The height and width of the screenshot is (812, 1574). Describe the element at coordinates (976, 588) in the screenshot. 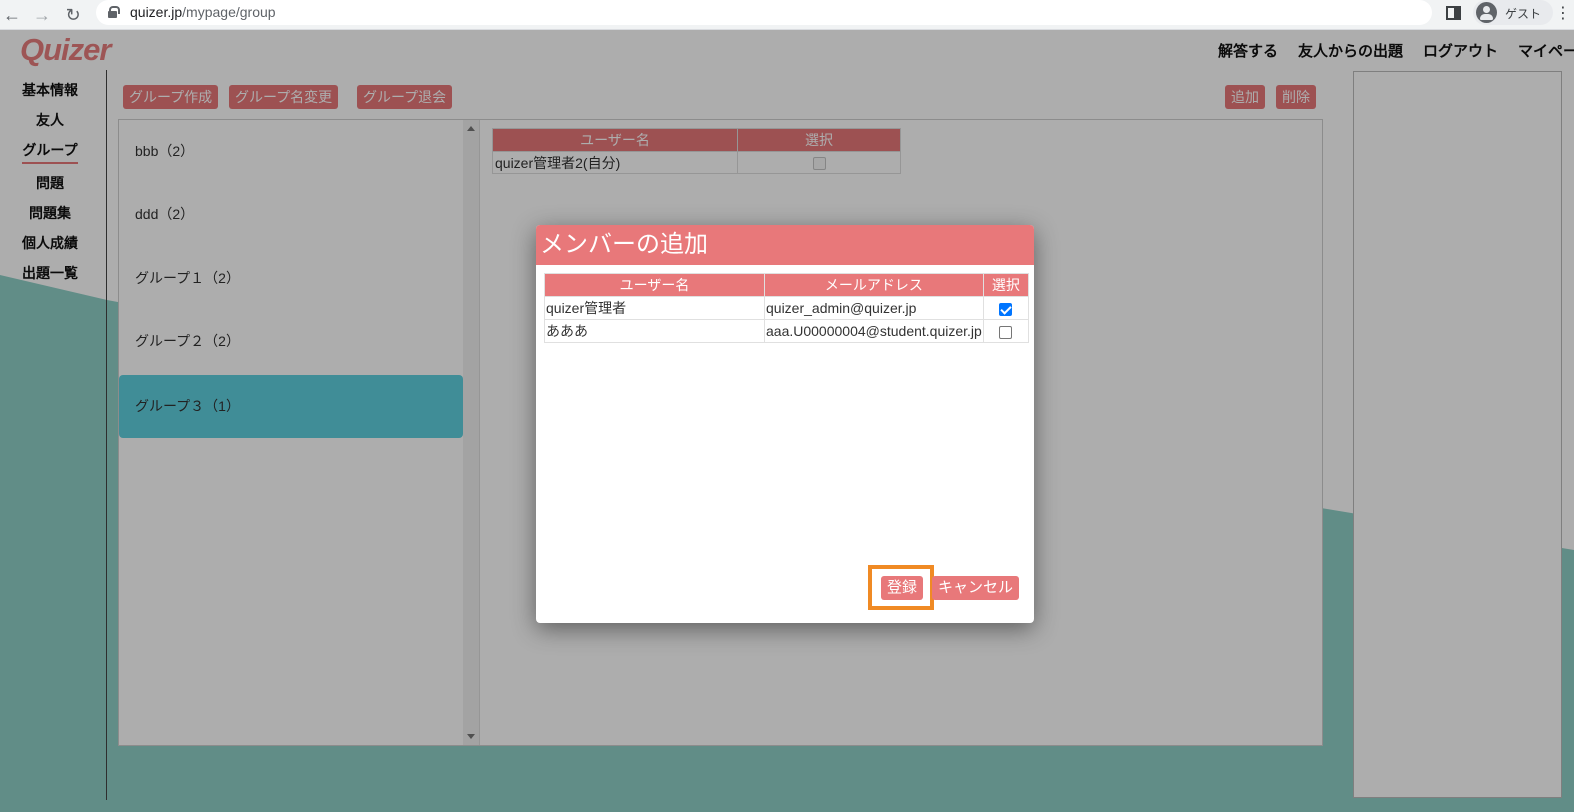

I see `cancel-button: キャンセル` at that location.